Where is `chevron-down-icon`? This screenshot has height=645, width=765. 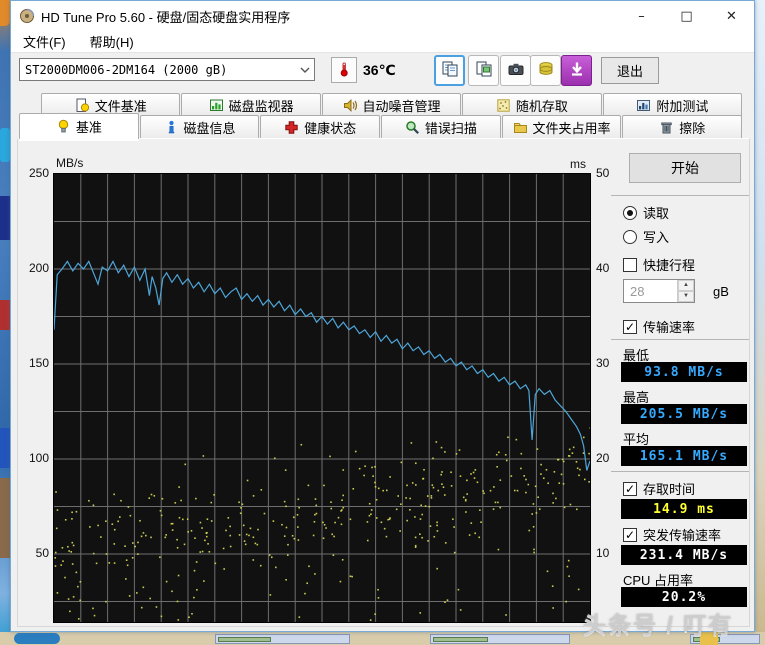 chevron-down-icon is located at coordinates (305, 70).